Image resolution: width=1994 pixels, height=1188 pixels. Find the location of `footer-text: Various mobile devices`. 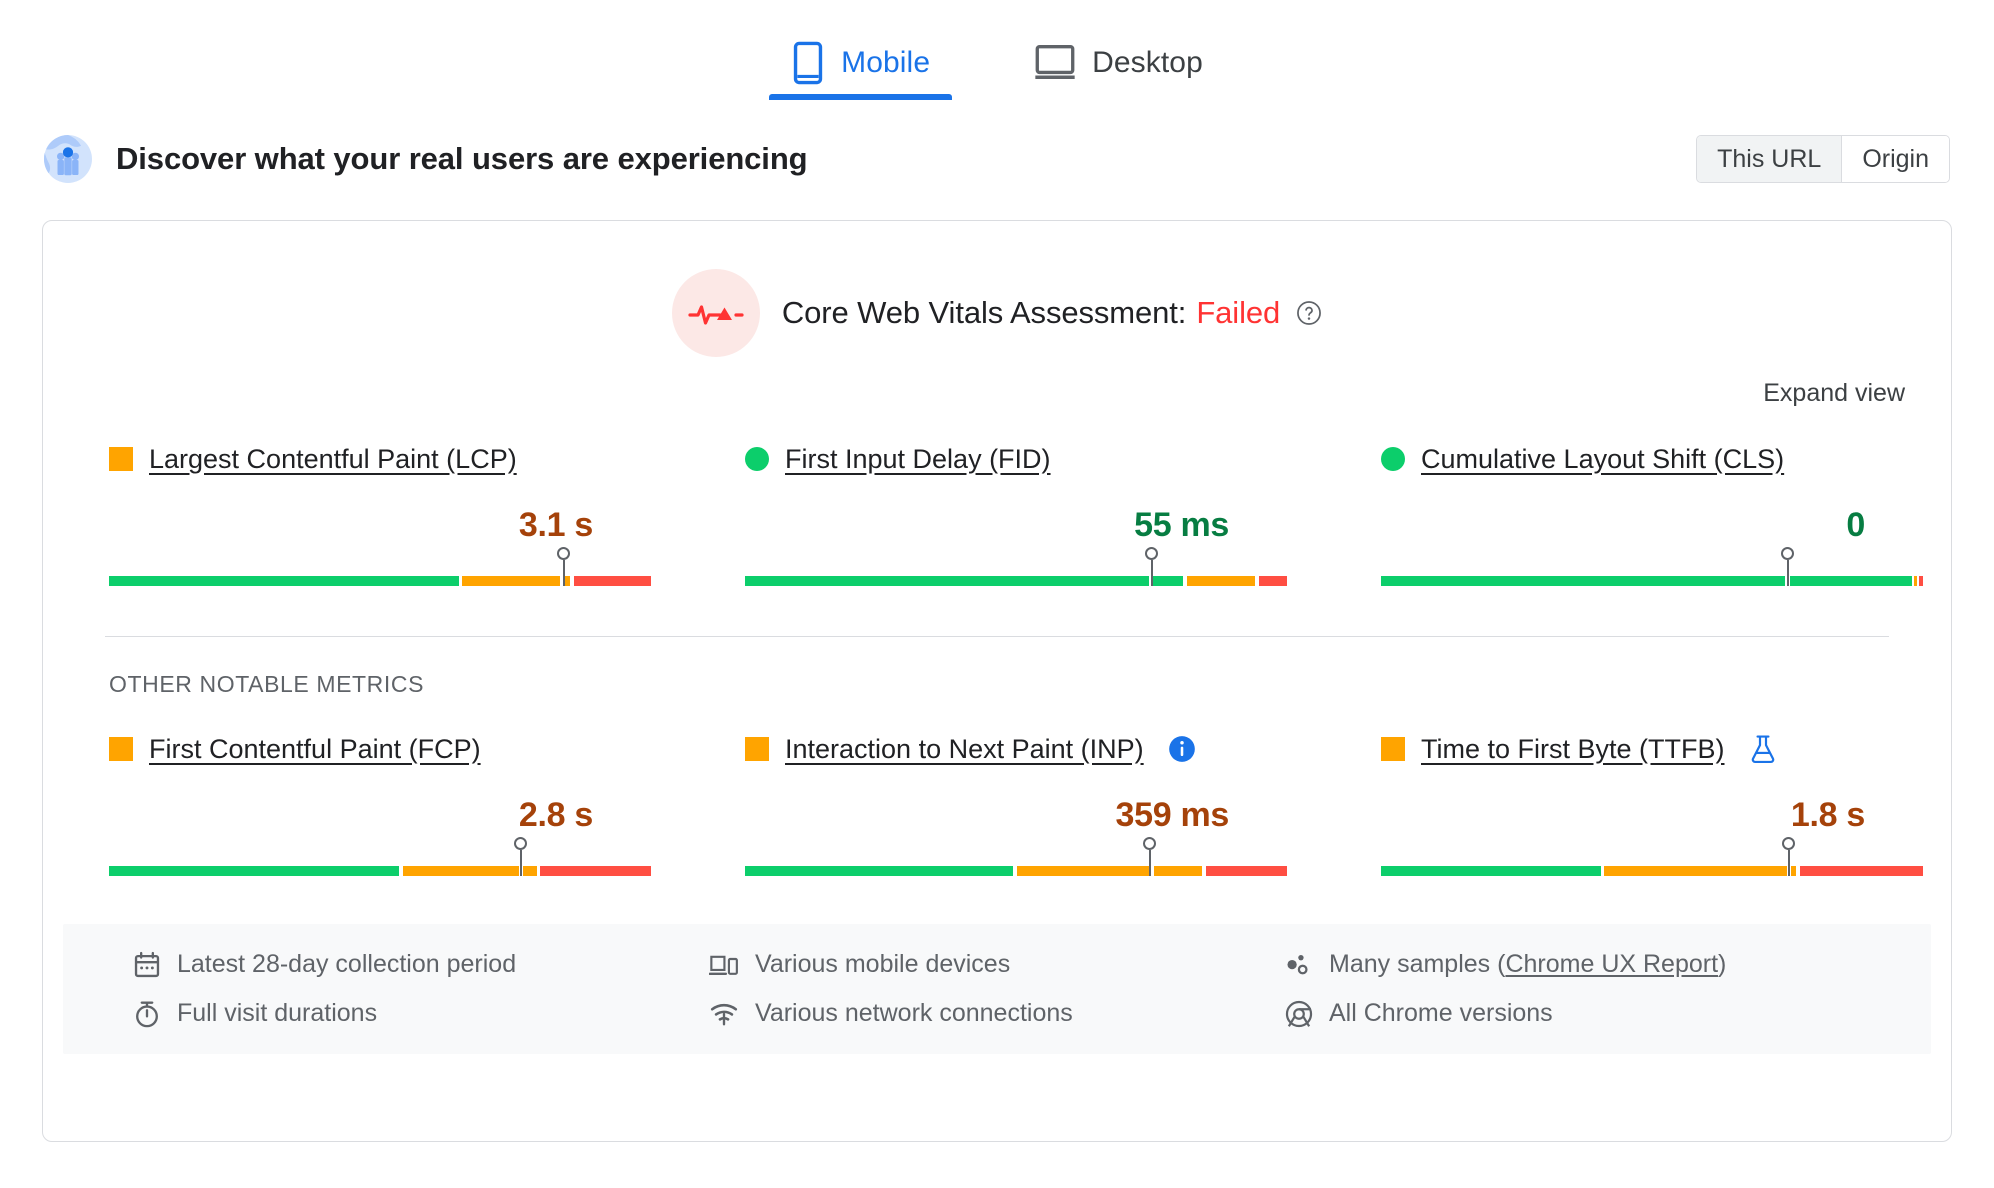

footer-text: Various mobile devices is located at coordinates (883, 964).